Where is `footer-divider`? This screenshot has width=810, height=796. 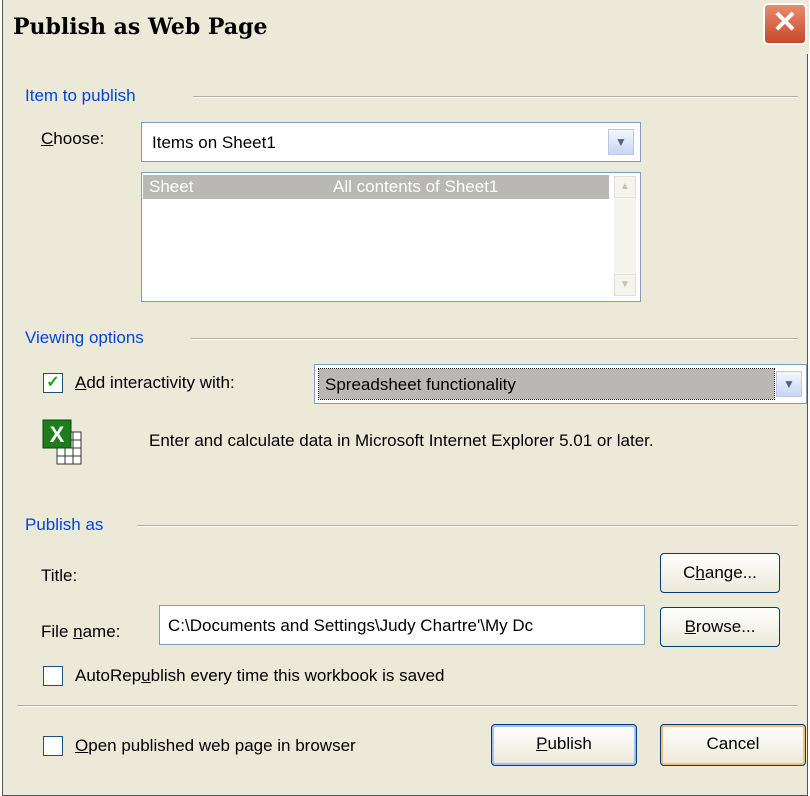 footer-divider is located at coordinates (407, 706).